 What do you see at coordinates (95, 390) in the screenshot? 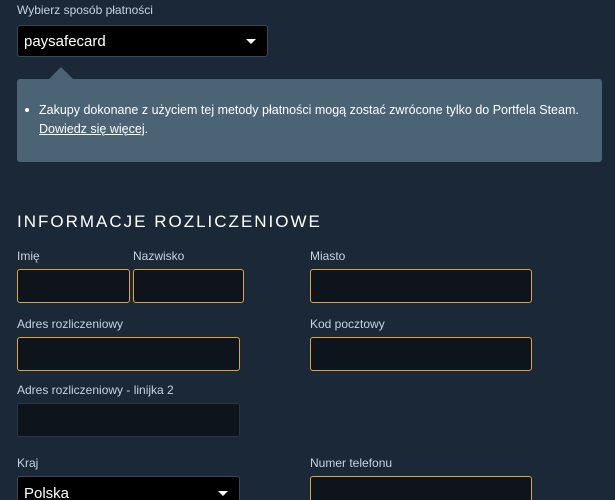
I see `address2-label: Adres rozliczeniowy - linijka 2` at bounding box center [95, 390].